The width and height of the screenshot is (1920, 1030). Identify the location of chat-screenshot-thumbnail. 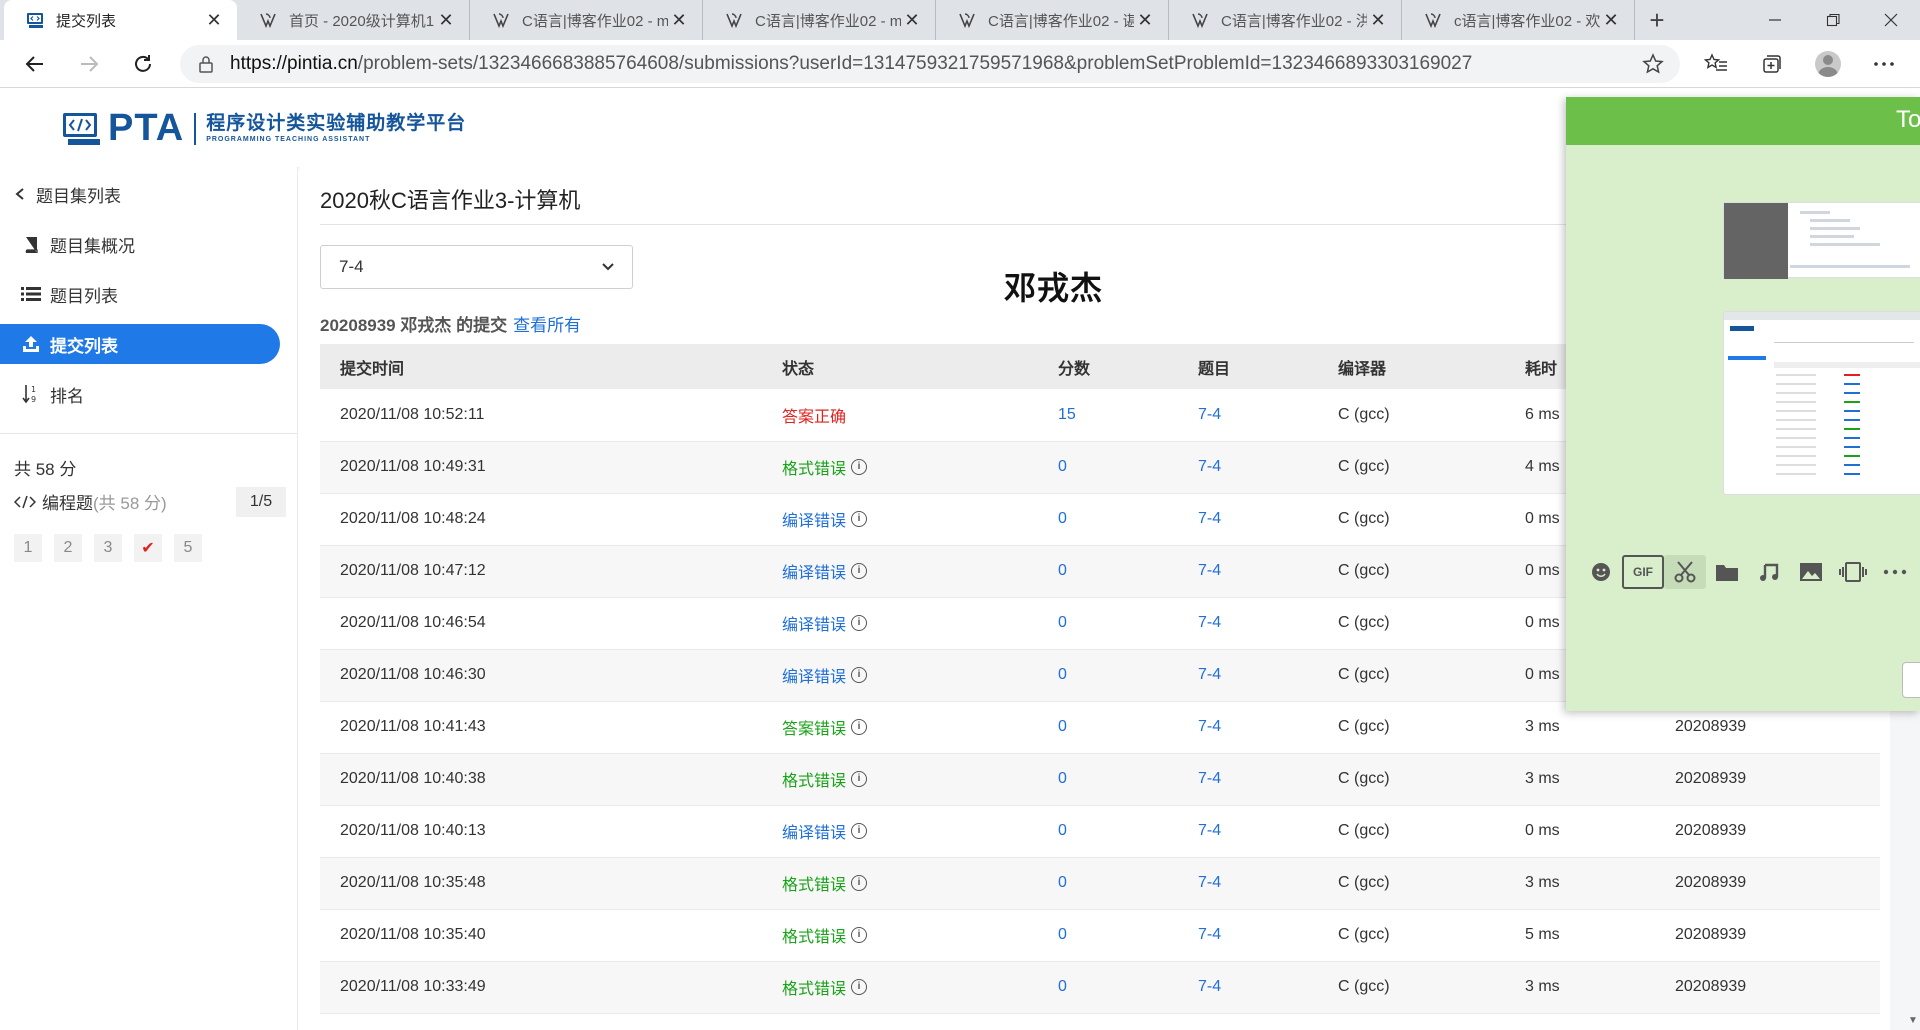
(1821, 403).